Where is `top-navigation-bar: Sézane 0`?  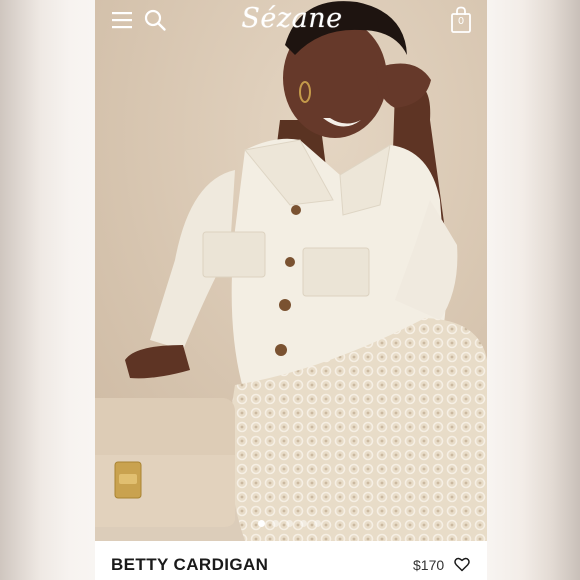
top-navigation-bar: Sézane 0 is located at coordinates (291, 21).